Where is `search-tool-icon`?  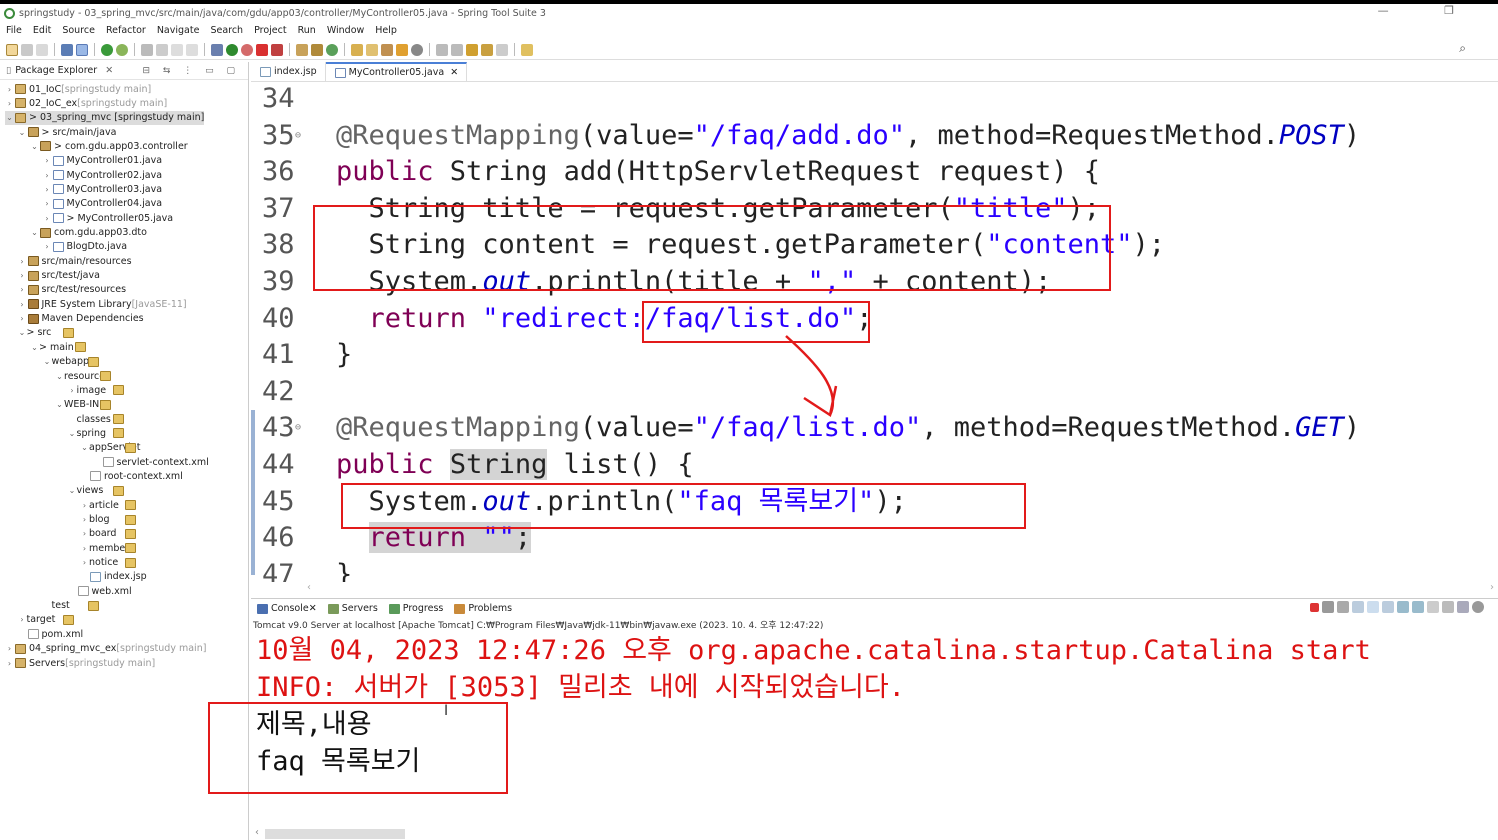 search-tool-icon is located at coordinates (387, 49).